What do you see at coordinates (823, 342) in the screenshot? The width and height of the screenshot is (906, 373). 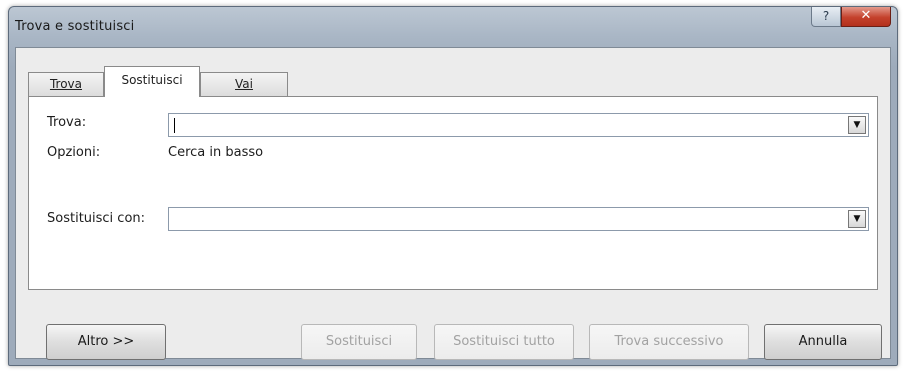 I see `cancel-button: Annulla` at bounding box center [823, 342].